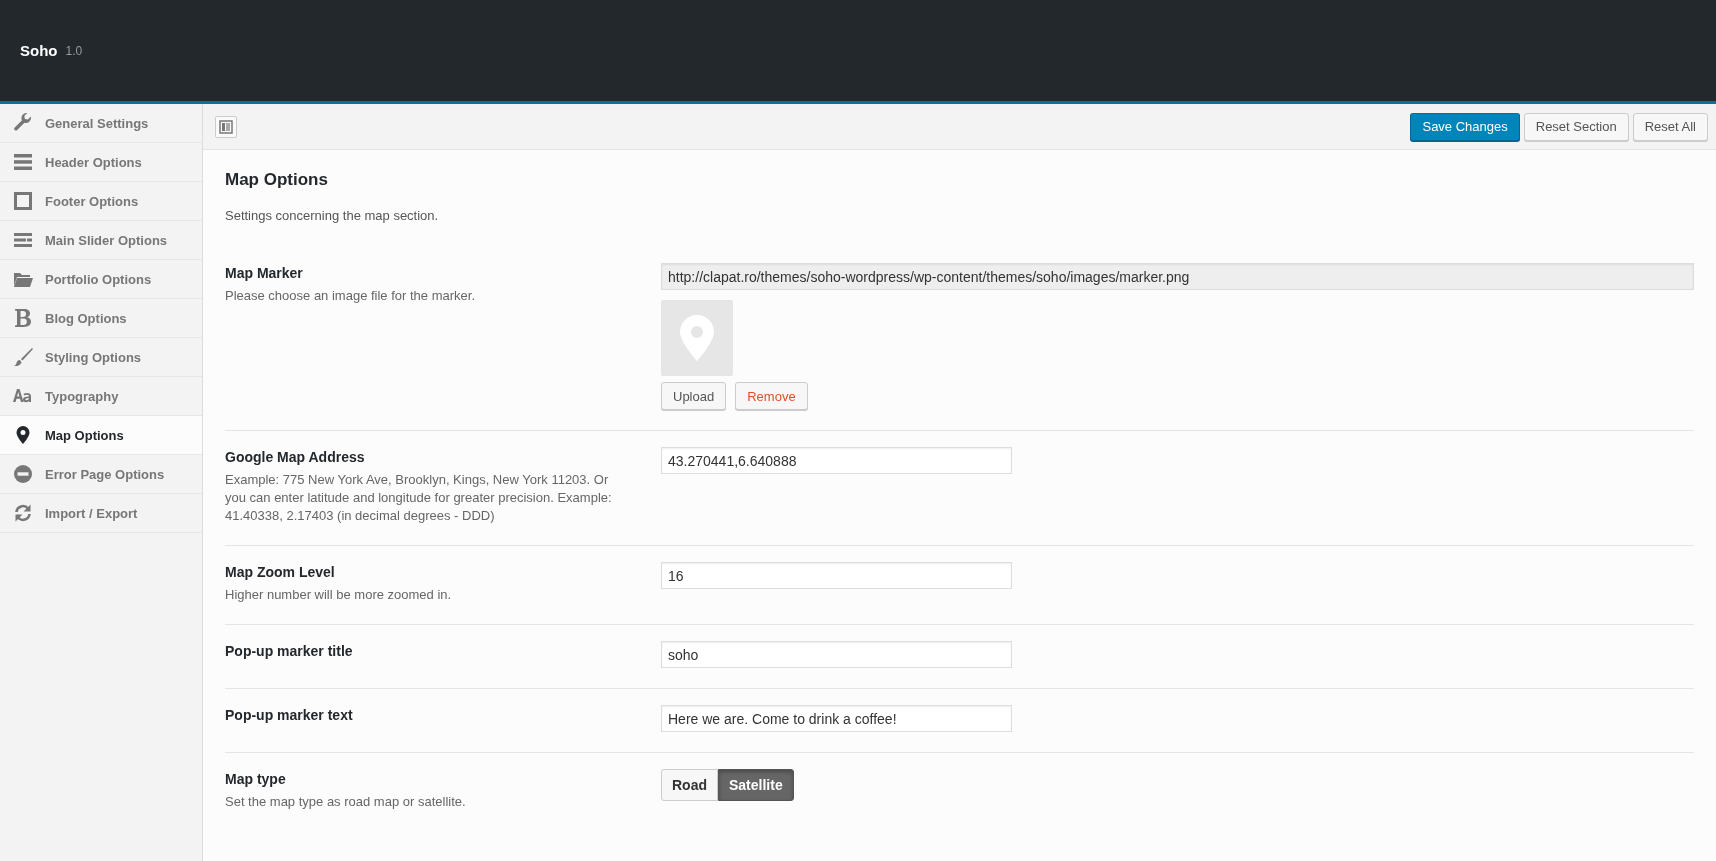  Describe the element at coordinates (101, 474) in the screenshot. I see `sidebar-item: Error Page Options` at that location.